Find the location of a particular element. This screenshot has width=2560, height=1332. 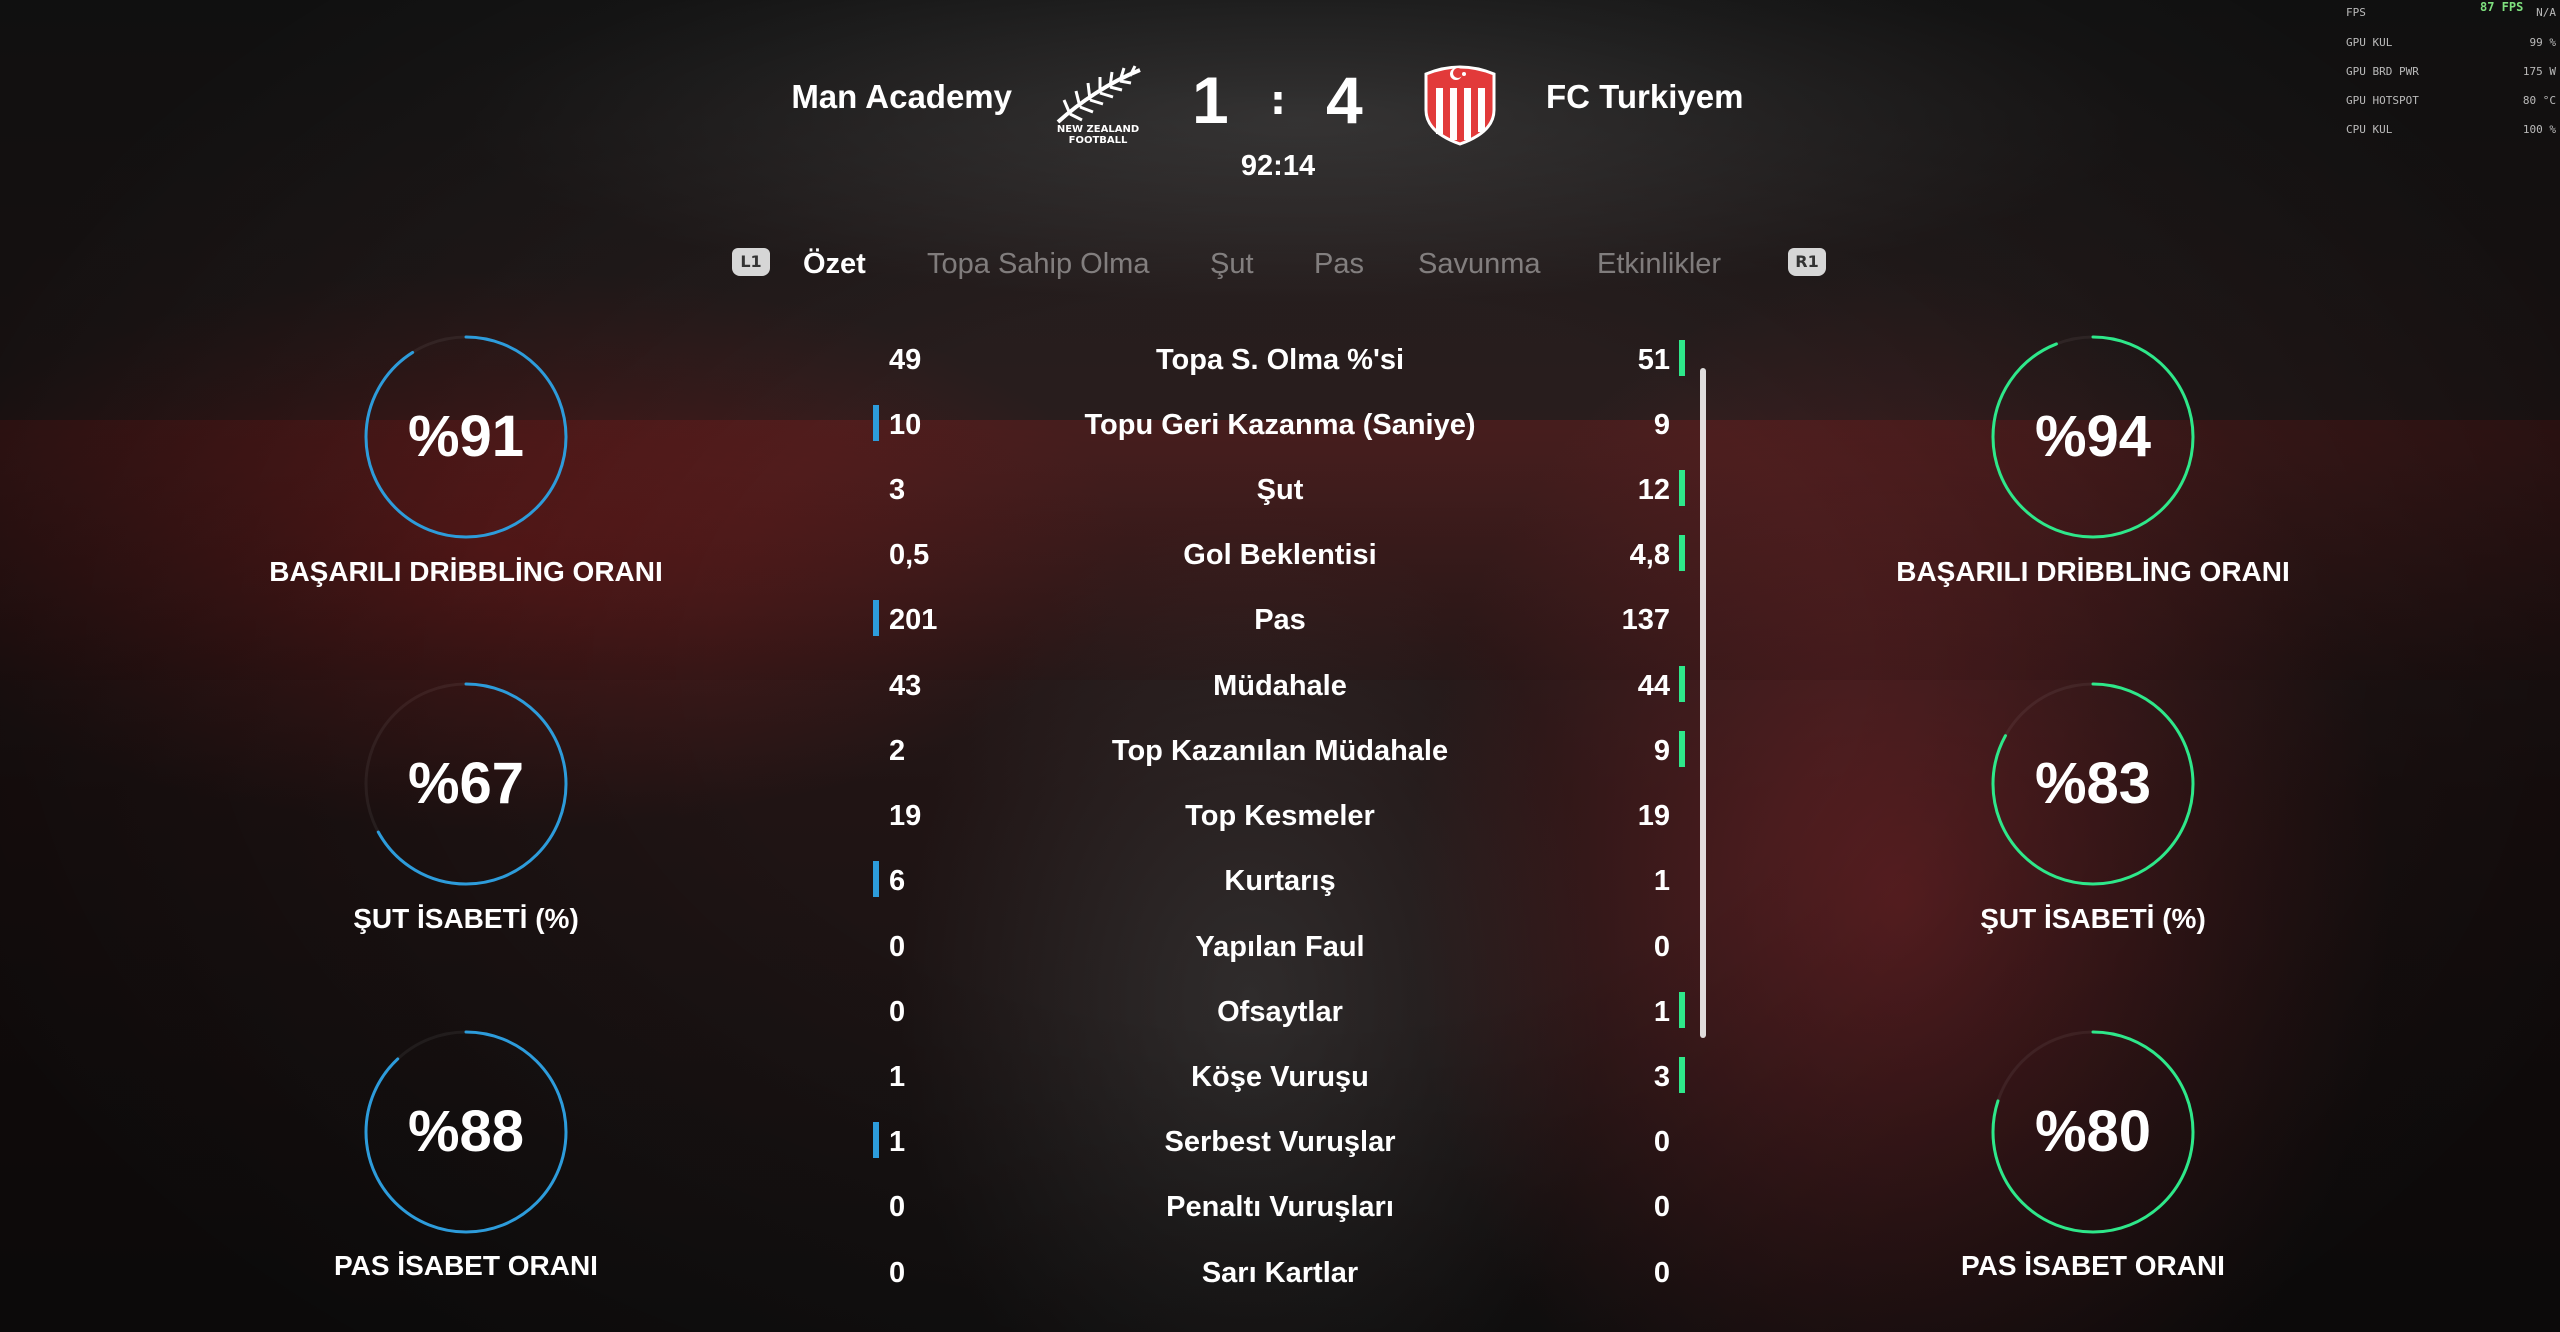

home-shot-accuracy-value: %67 is located at coordinates (466, 783).